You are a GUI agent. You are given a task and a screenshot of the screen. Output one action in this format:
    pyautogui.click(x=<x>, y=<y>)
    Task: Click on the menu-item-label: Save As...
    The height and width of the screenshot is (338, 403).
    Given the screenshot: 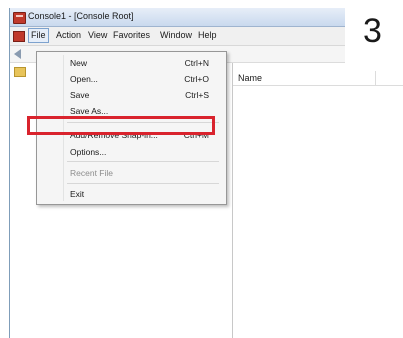 What is the action you would take?
    pyautogui.click(x=89, y=111)
    